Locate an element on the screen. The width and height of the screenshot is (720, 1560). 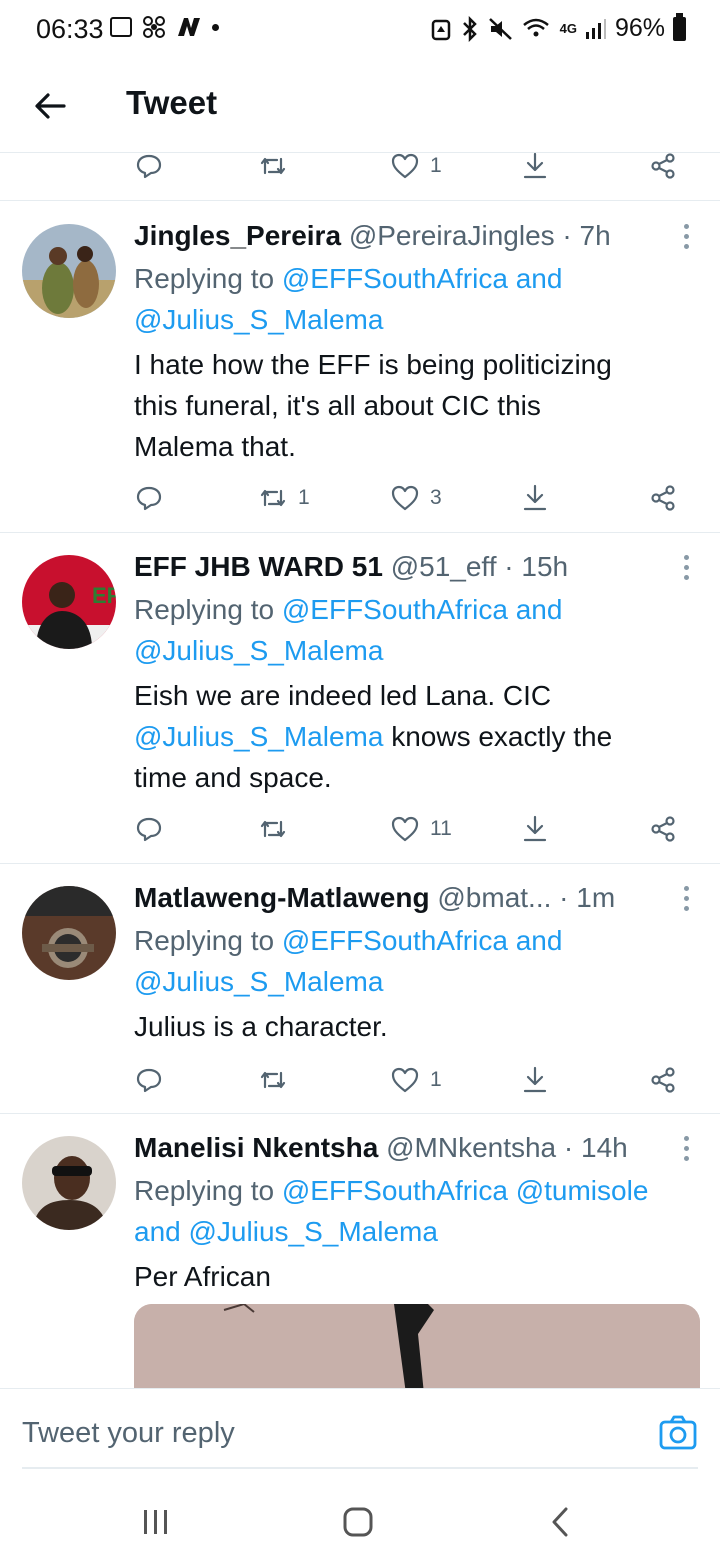
bluetooth-icon is located at coordinates (469, 28).